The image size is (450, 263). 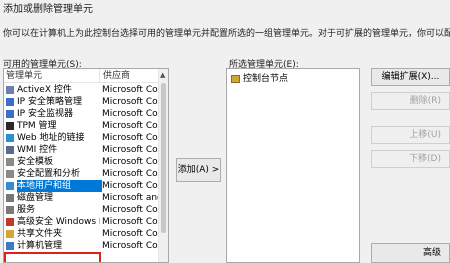 I want to click on add-button: 添加(A) >, so click(x=198, y=170).